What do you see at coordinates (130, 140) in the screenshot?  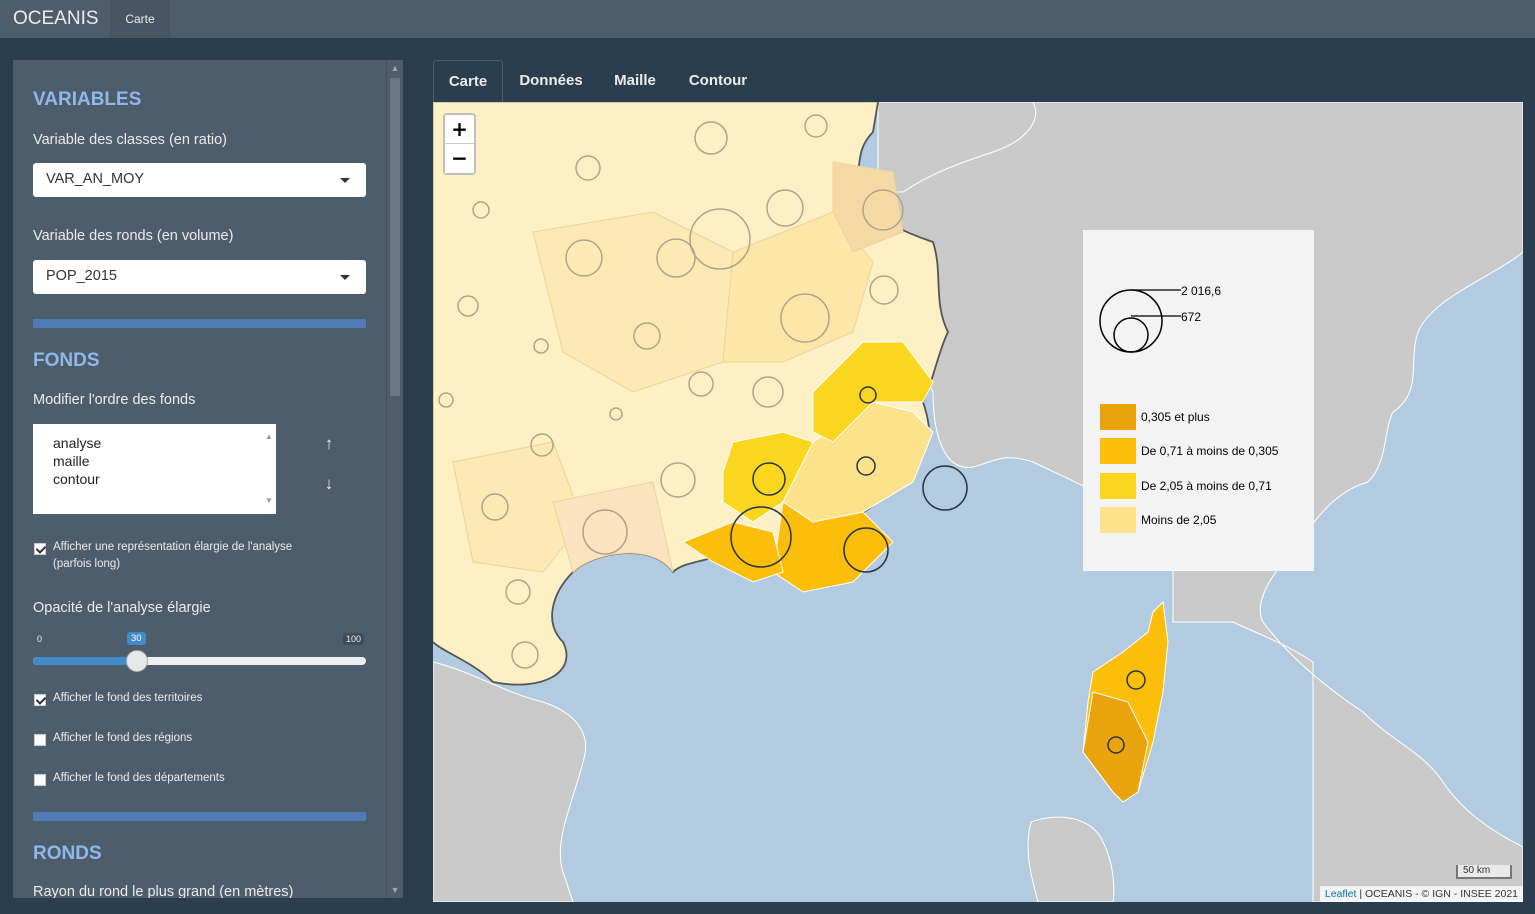 I see `var-classes-label: Variable des classes (en ratio)` at bounding box center [130, 140].